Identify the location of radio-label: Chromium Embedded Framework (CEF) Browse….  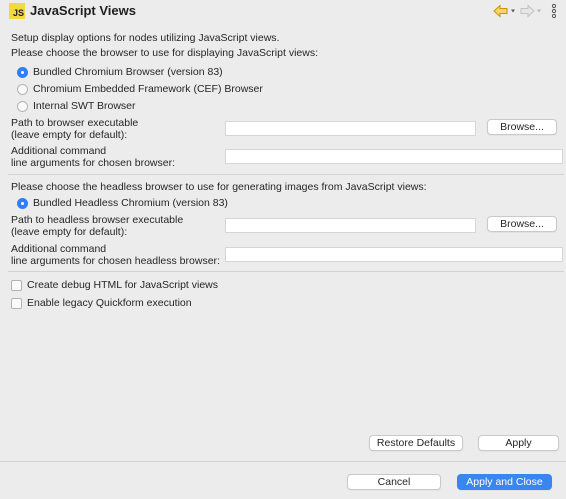
(148, 89).